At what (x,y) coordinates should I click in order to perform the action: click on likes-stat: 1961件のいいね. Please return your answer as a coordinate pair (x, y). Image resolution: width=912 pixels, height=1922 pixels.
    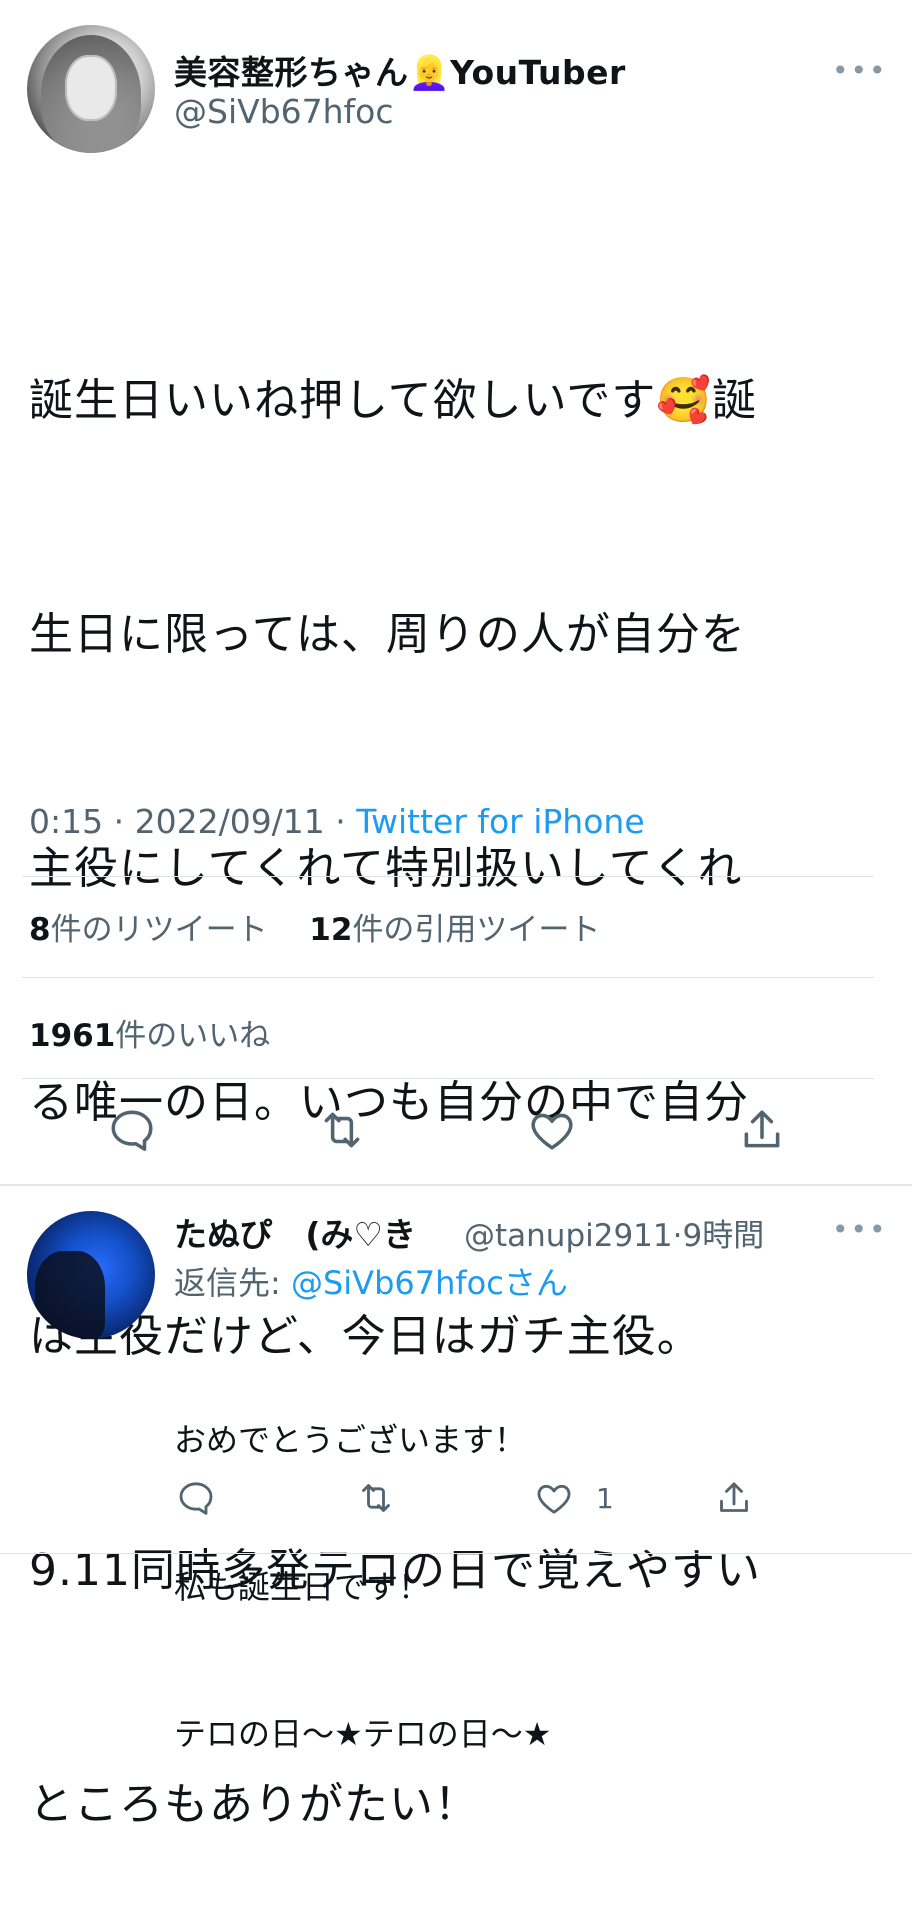
    Looking at the image, I should click on (149, 1032).